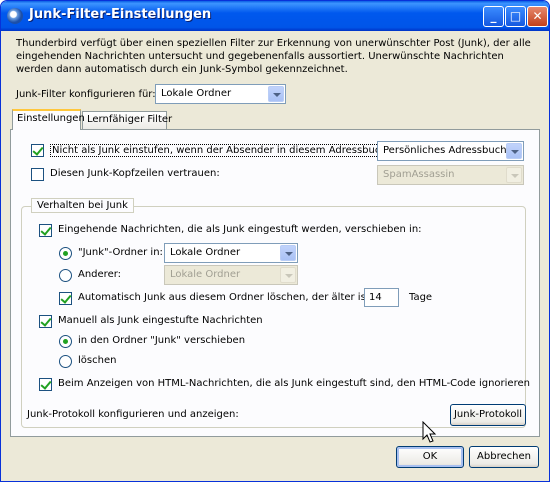 The height and width of the screenshot is (482, 550). I want to click on other-folder-label: Anderer:, so click(100, 274).